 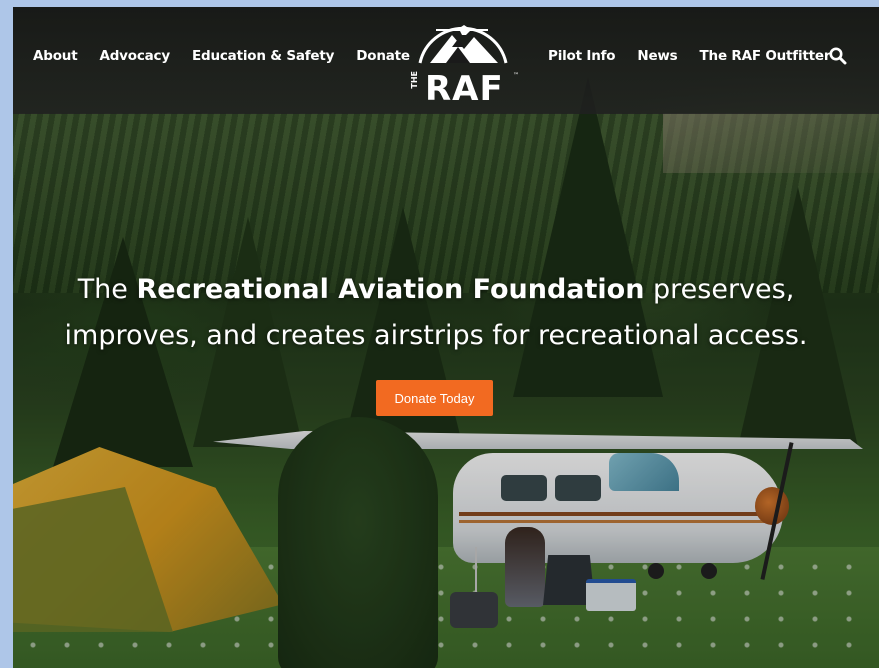 What do you see at coordinates (657, 56) in the screenshot?
I see `nav-news: News` at bounding box center [657, 56].